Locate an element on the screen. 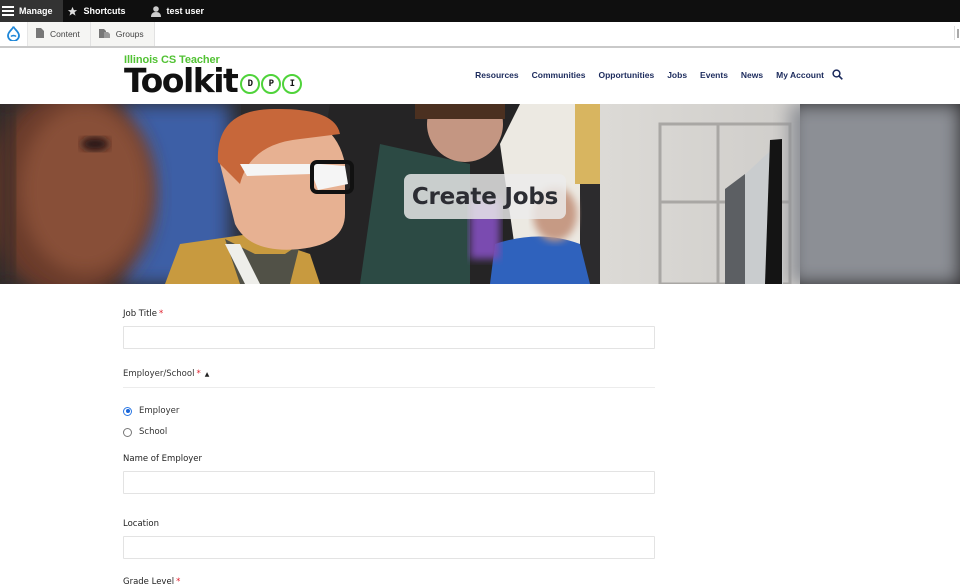  grade-level-label-text: Grade Level is located at coordinates (149, 582).